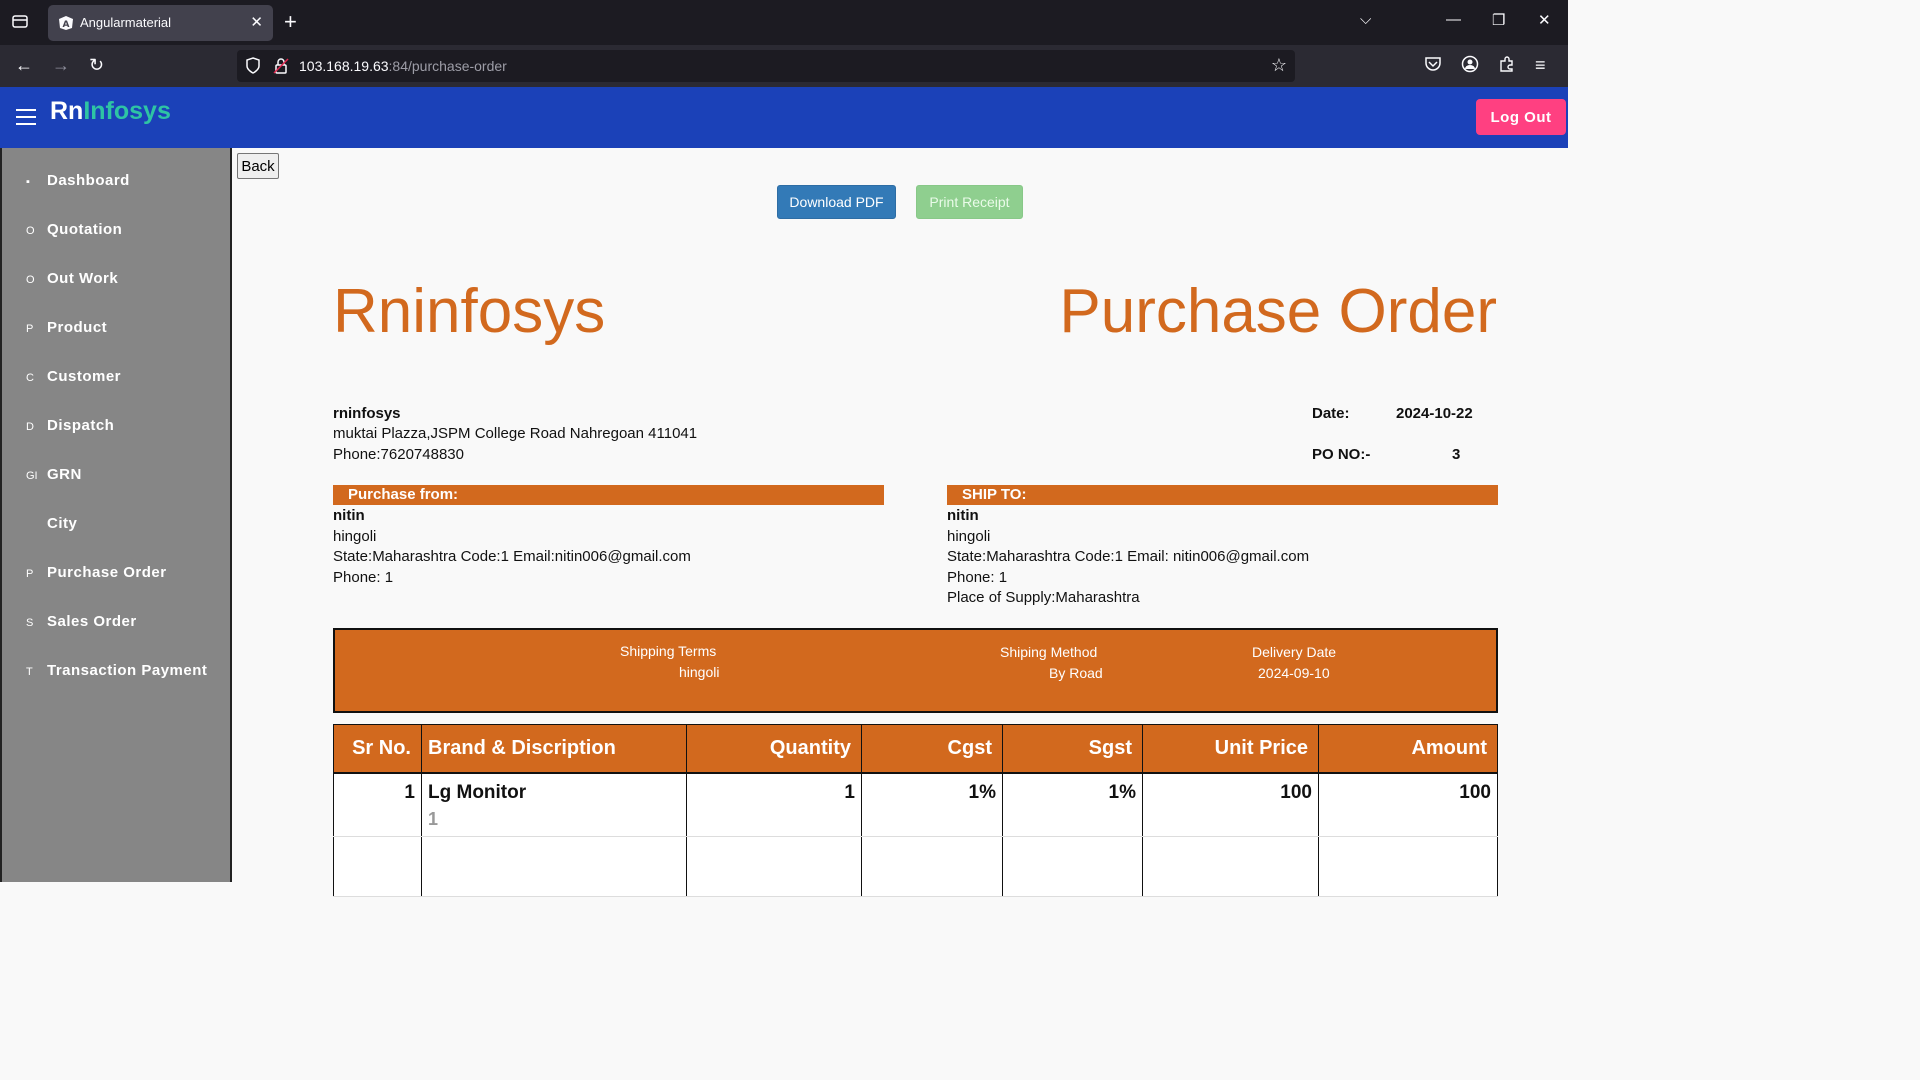 The width and height of the screenshot is (1920, 1080). Describe the element at coordinates (20, 22) in the screenshot. I see `tab-list-icon` at that location.